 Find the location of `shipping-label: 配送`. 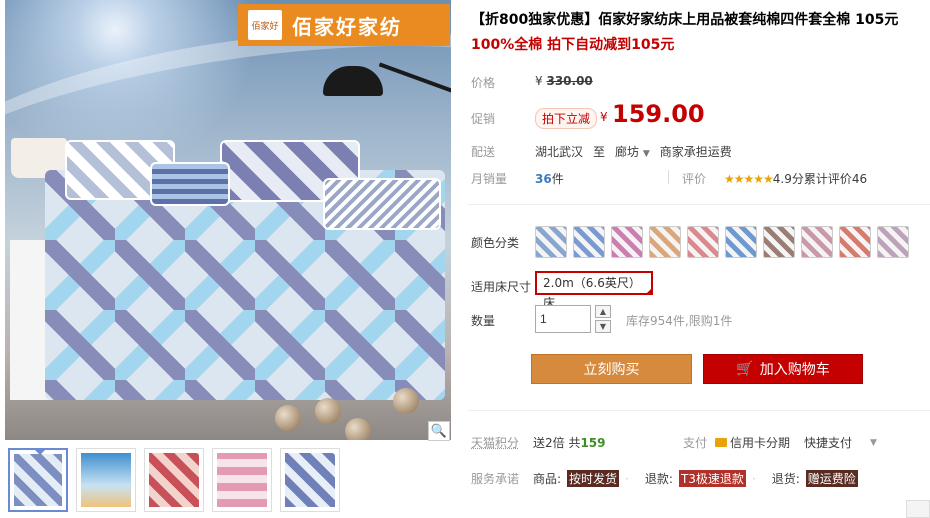

shipping-label: 配送 is located at coordinates (483, 152).